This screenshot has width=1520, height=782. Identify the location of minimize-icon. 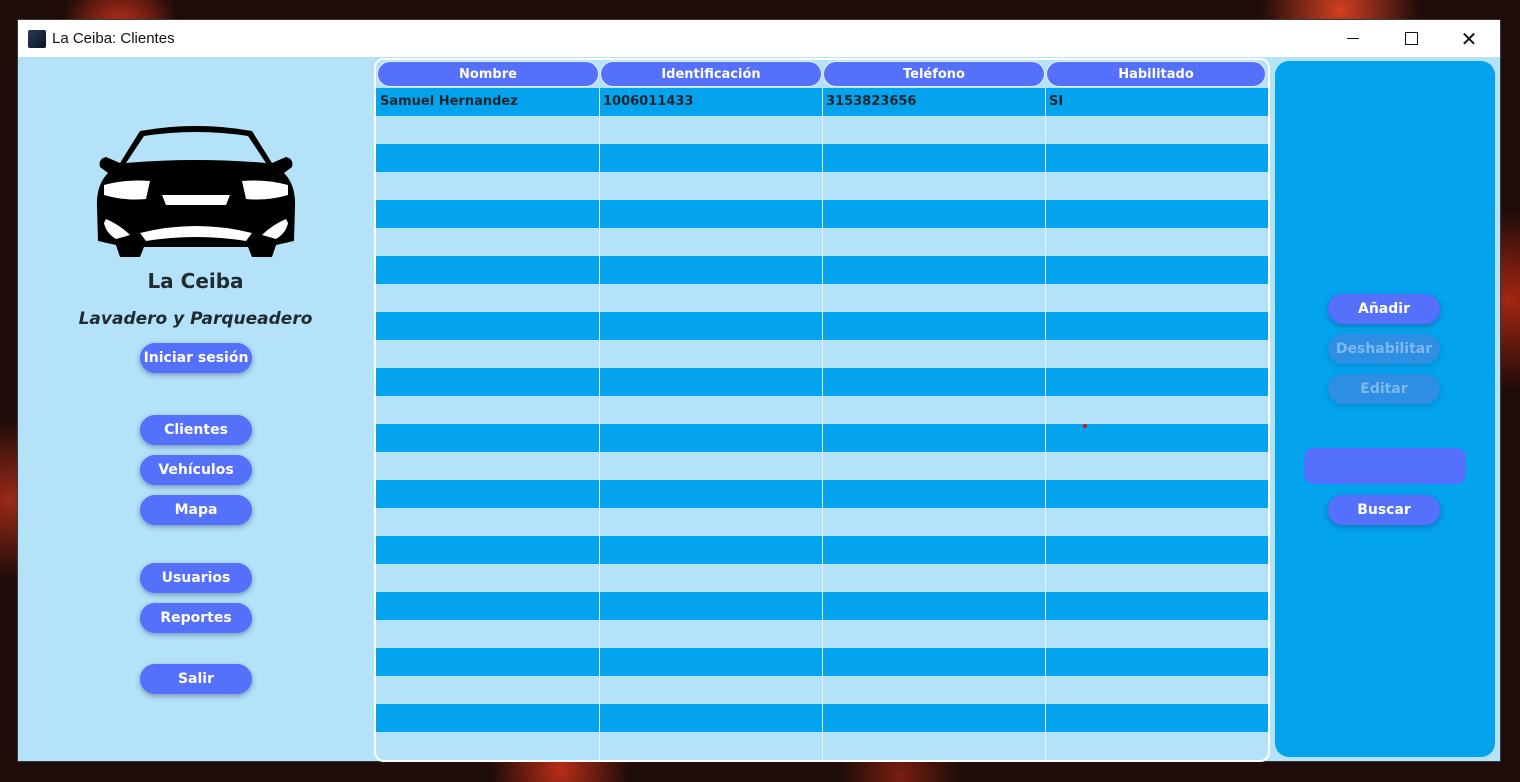
(1353, 38).